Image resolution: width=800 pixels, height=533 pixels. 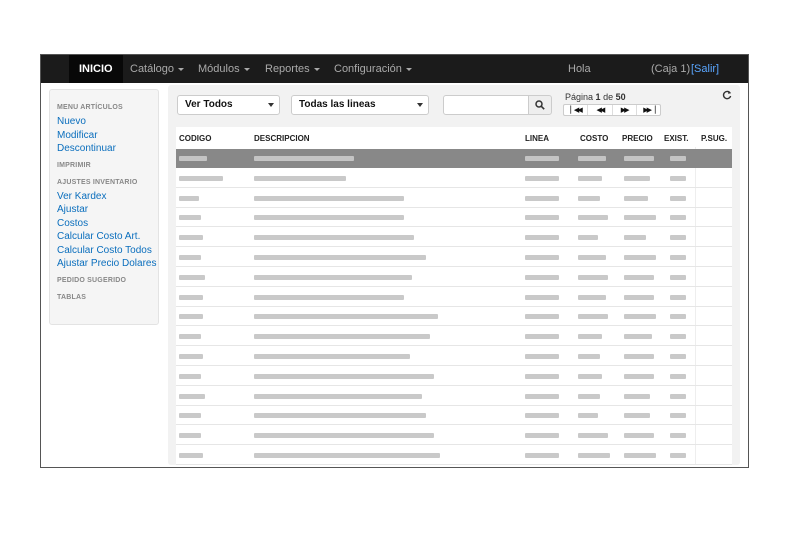 What do you see at coordinates (107, 136) in the screenshot?
I see `sidebar-link-modificar: Modificar` at bounding box center [107, 136].